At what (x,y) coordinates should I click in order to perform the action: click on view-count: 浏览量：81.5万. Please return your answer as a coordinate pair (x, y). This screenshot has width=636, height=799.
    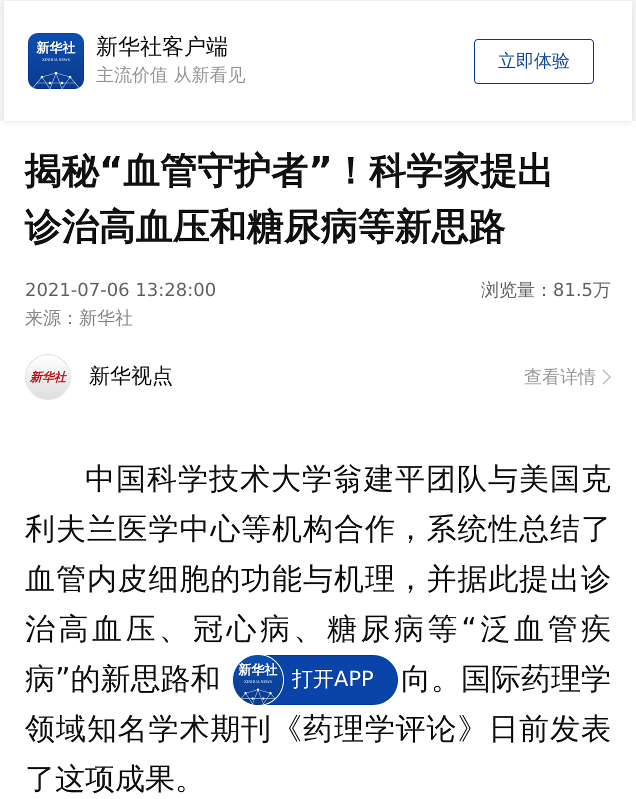
    Looking at the image, I should click on (545, 291).